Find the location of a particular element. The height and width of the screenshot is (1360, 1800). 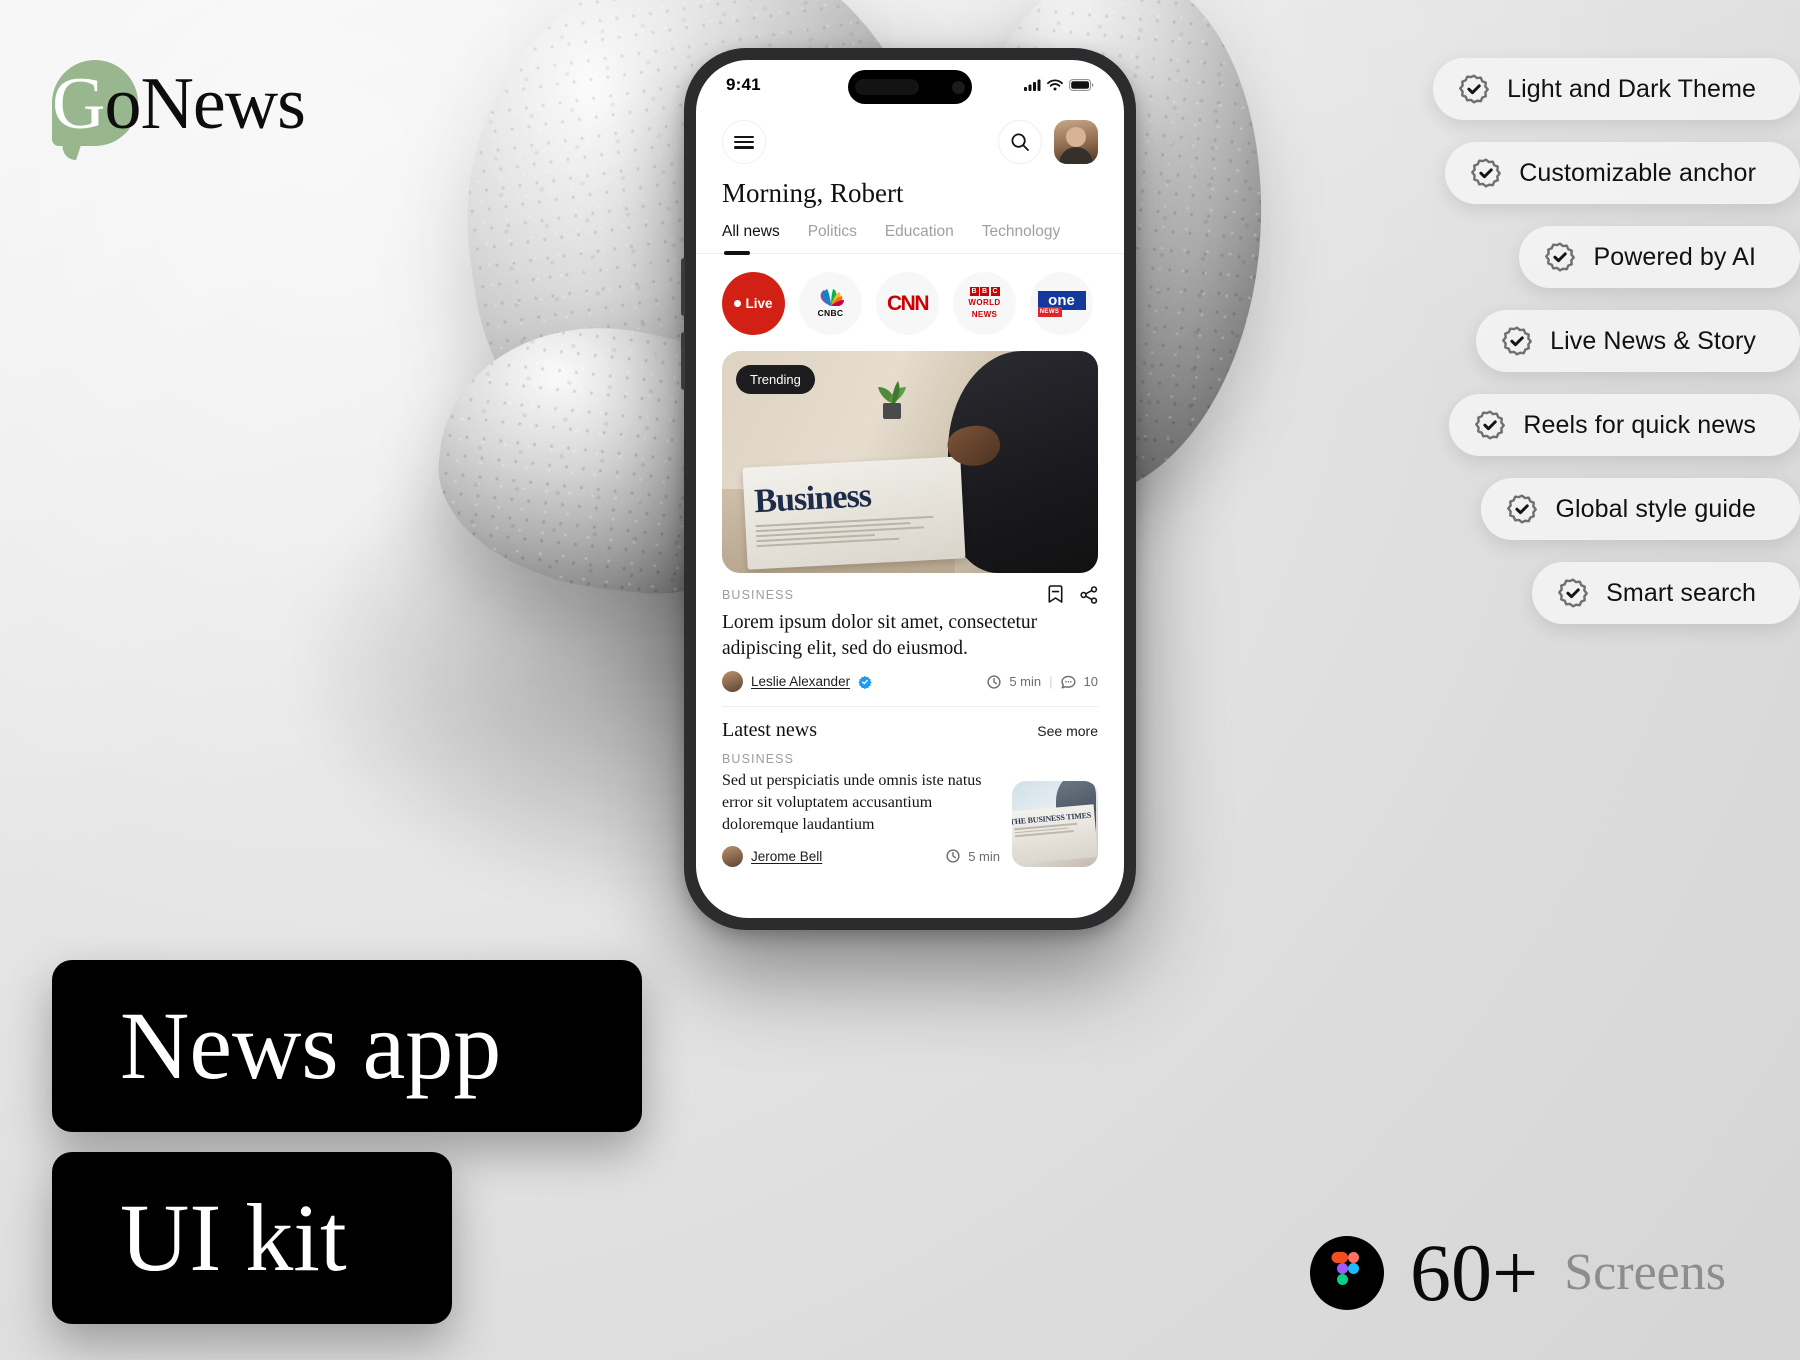

live-dot-icon is located at coordinates (738, 303).